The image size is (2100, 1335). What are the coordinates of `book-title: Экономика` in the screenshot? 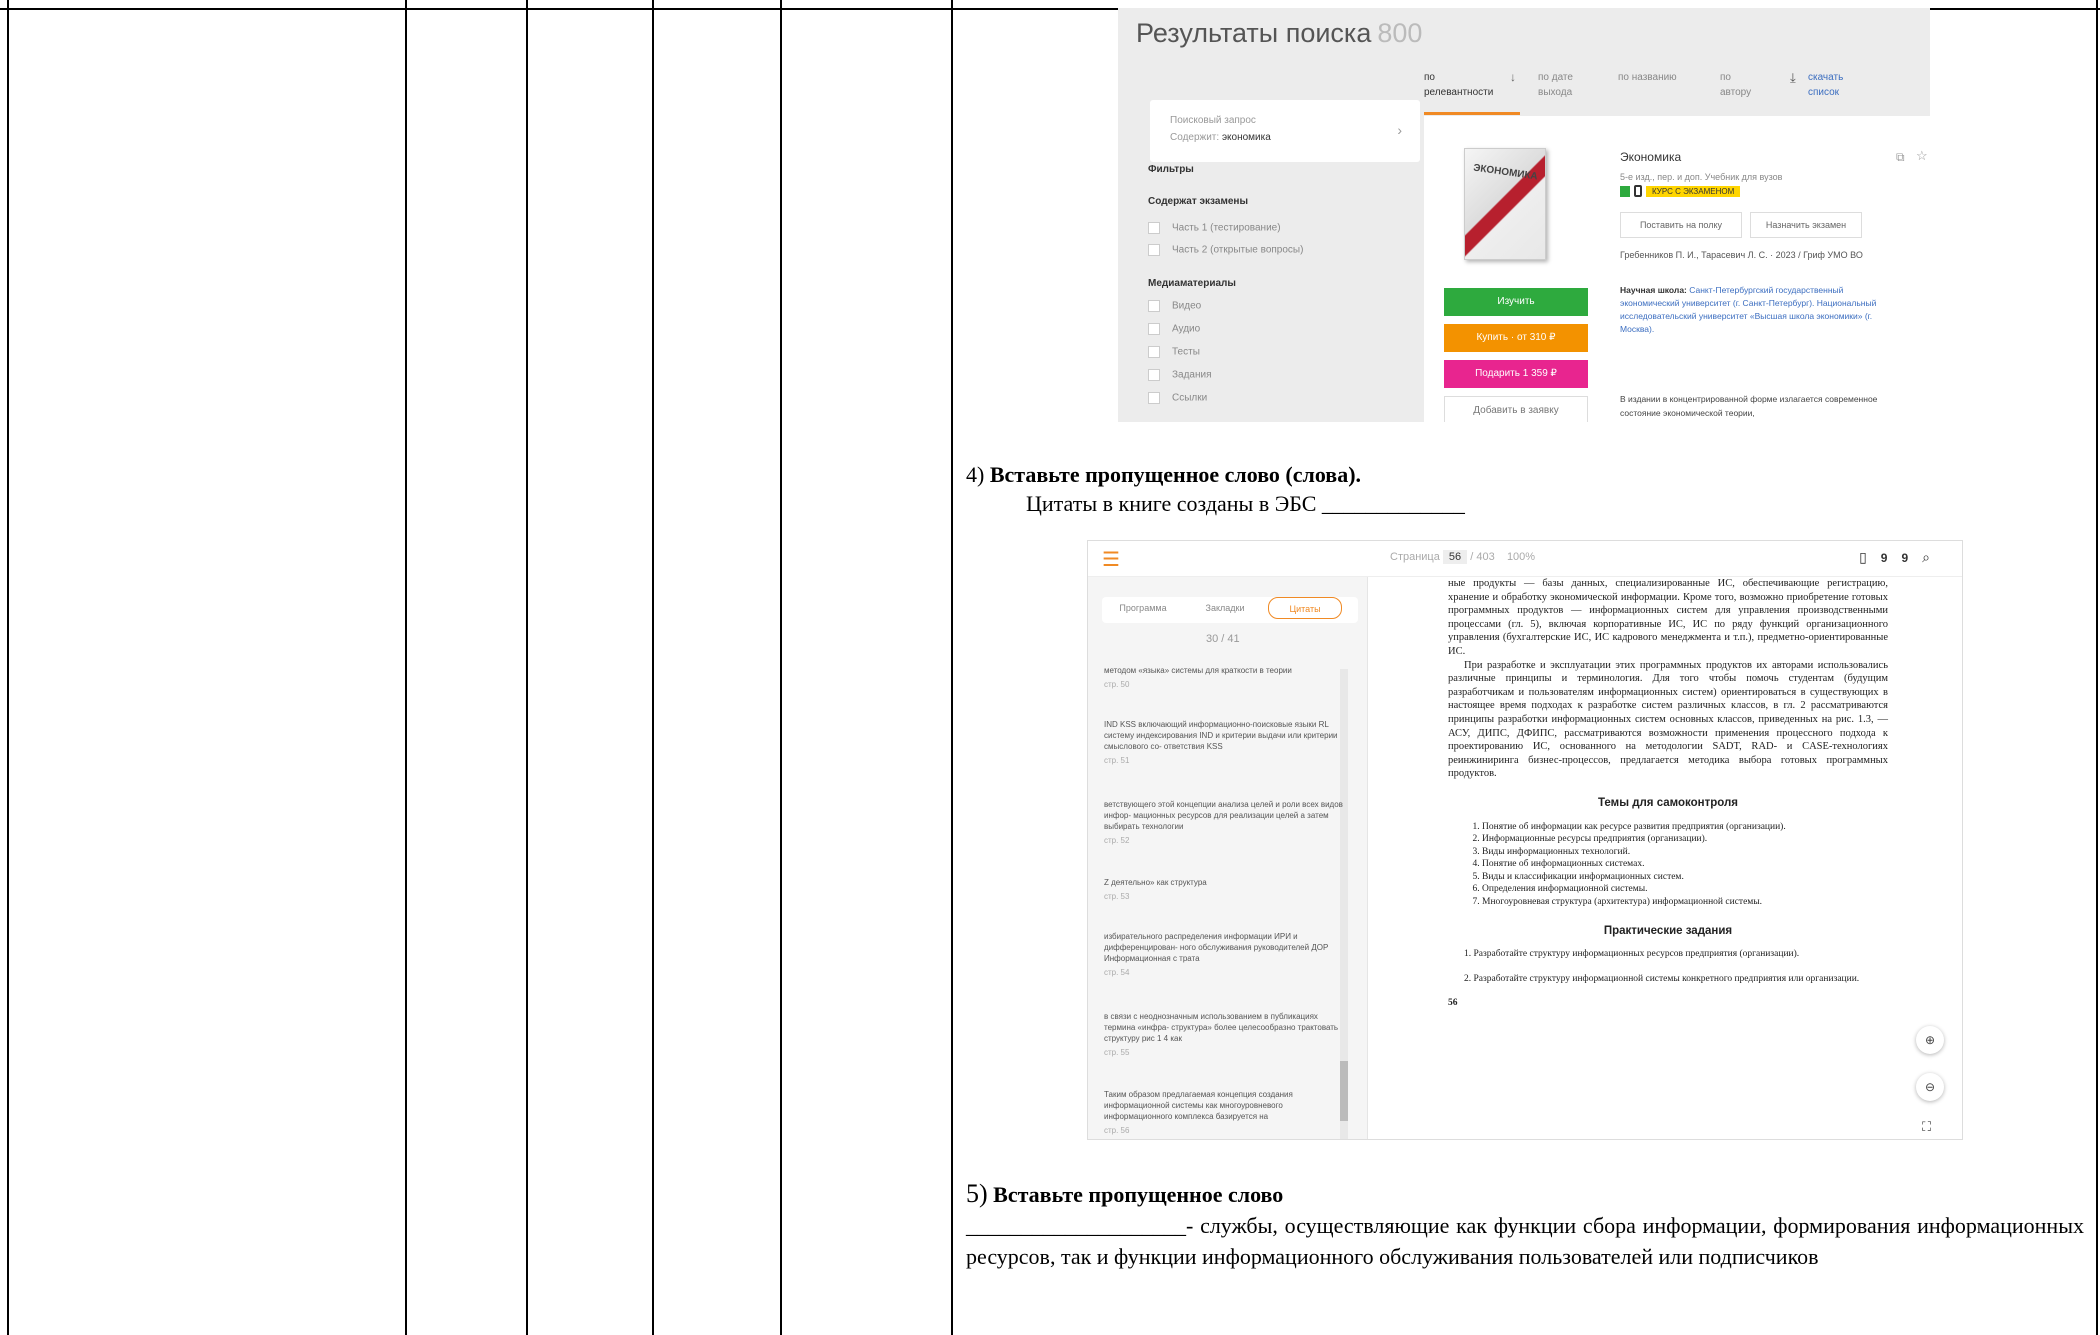 It's located at (1650, 157).